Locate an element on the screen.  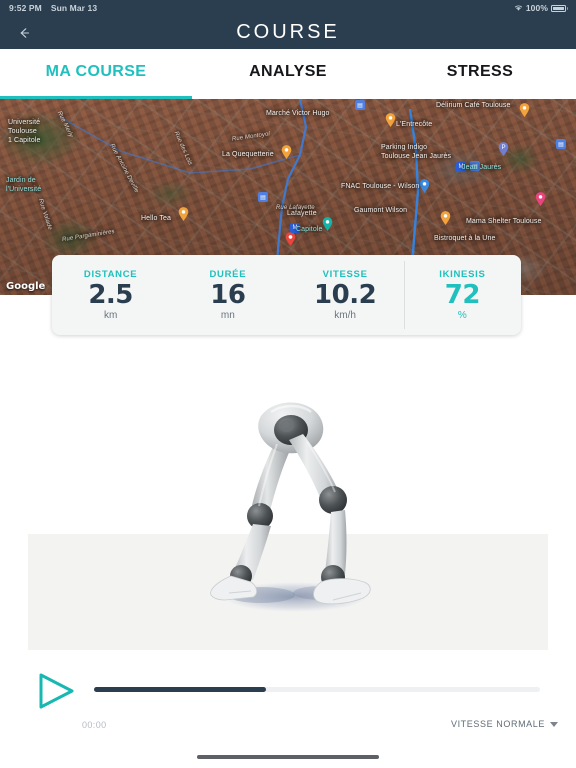
chevron-down-icon is located at coordinates (554, 724).